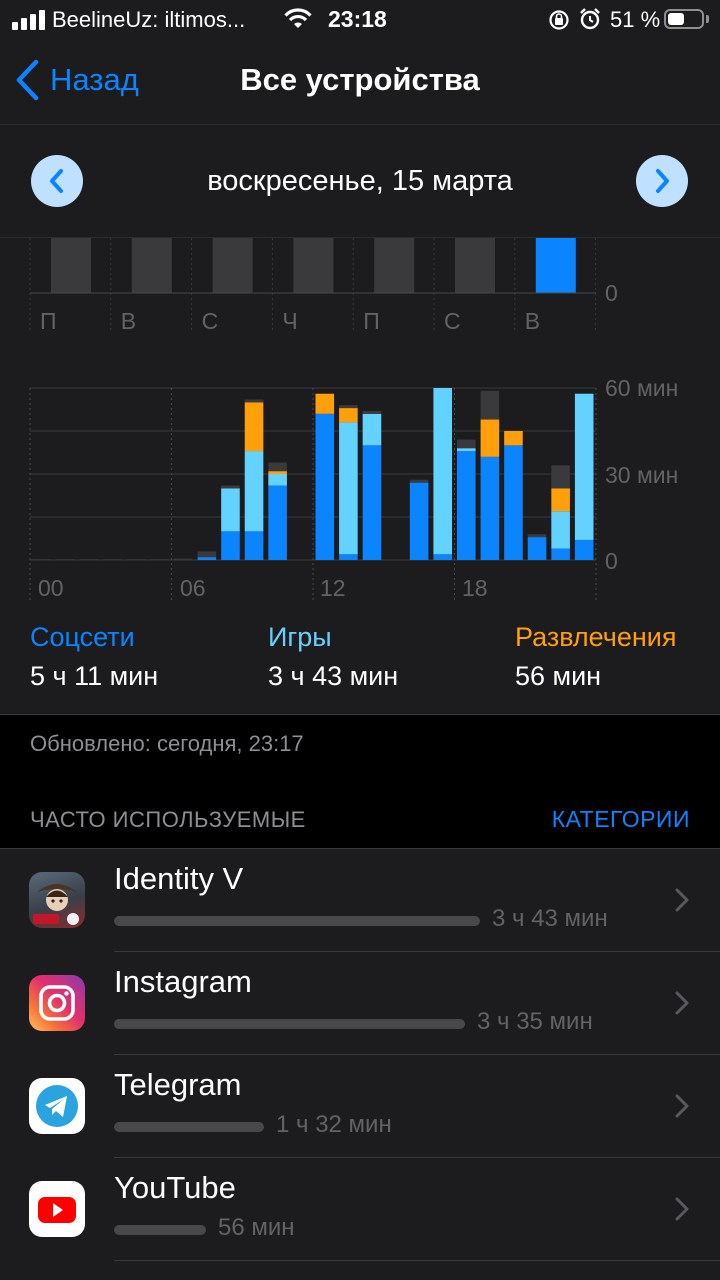 The width and height of the screenshot is (720, 1280). What do you see at coordinates (532, 321) in the screenshot?
I see `weekly-day-label: В` at bounding box center [532, 321].